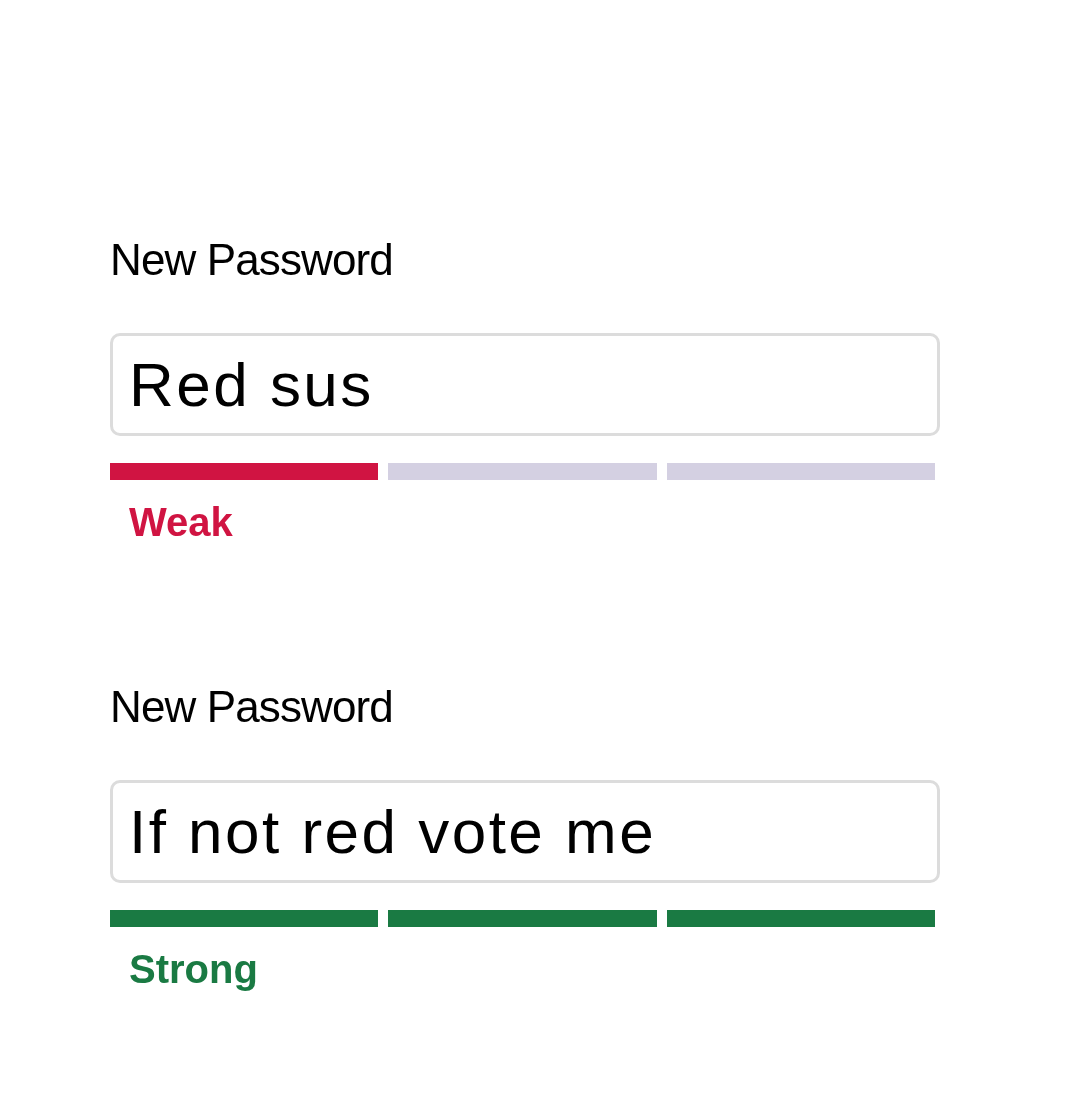 Image resolution: width=1065 pixels, height=1107 pixels. I want to click on strength-label: Weak, so click(181, 522).